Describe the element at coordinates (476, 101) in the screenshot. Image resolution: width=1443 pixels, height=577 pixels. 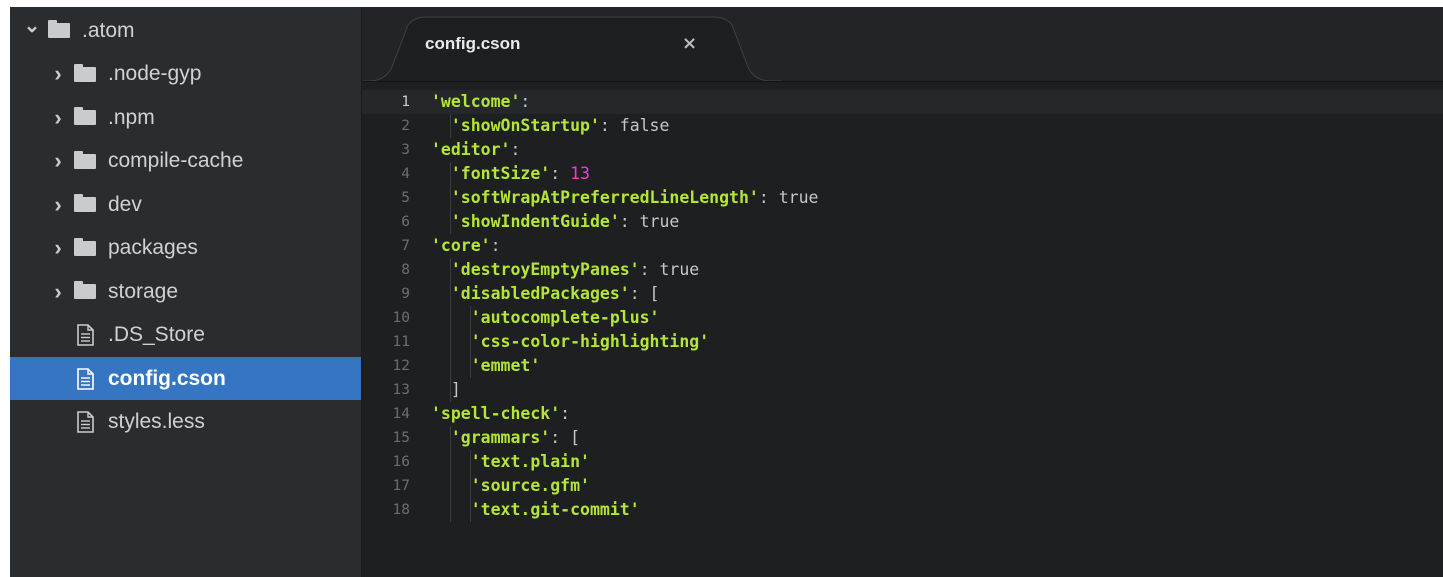
I see `string-token: 'welcome'` at that location.